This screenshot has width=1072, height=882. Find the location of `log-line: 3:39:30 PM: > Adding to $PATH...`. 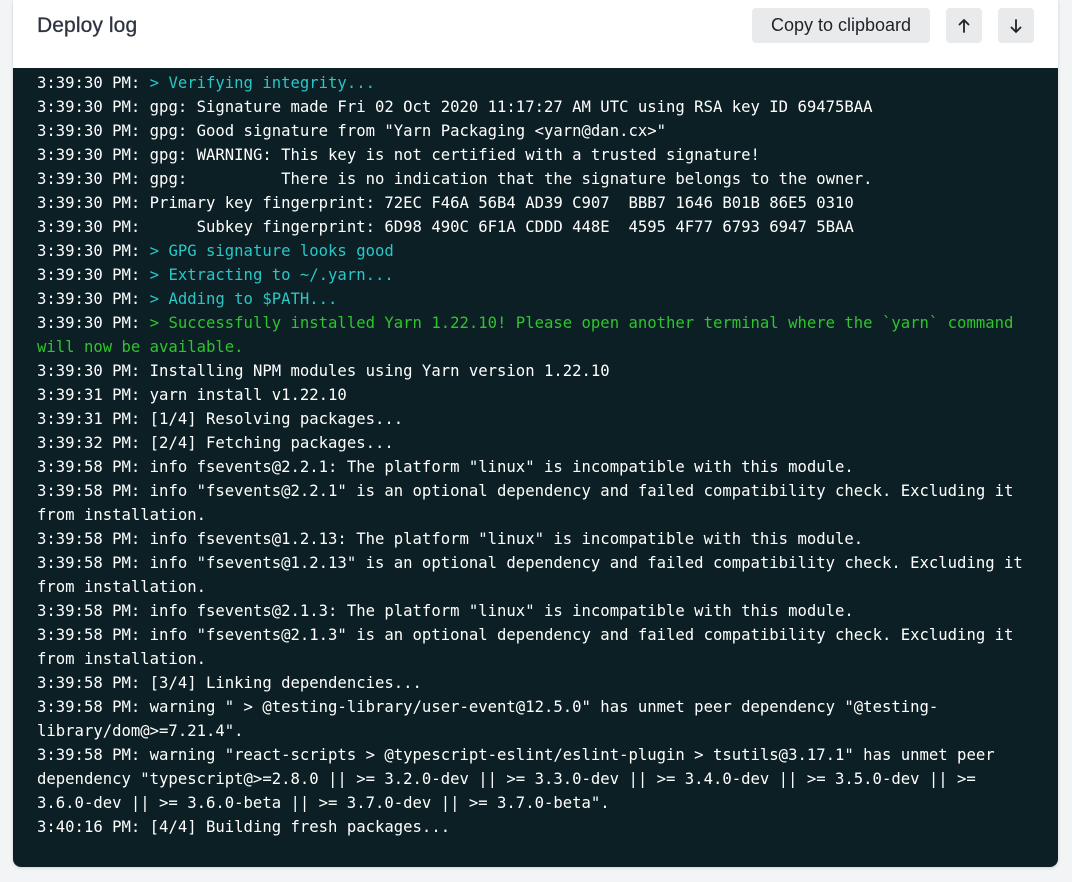

log-line: 3:39:30 PM: > Adding to $PATH... is located at coordinates (537, 299).